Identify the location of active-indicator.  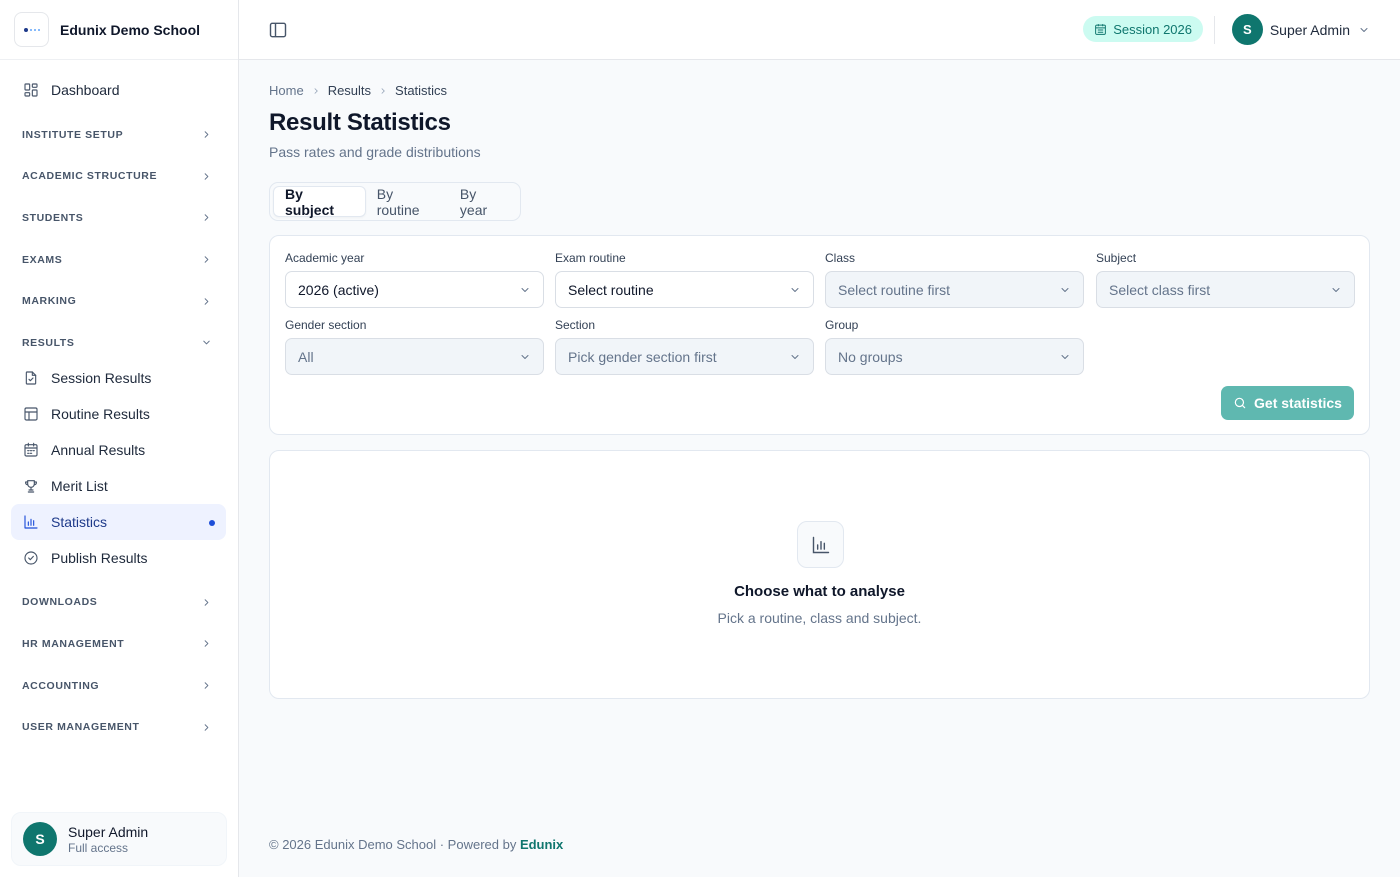
(212, 522).